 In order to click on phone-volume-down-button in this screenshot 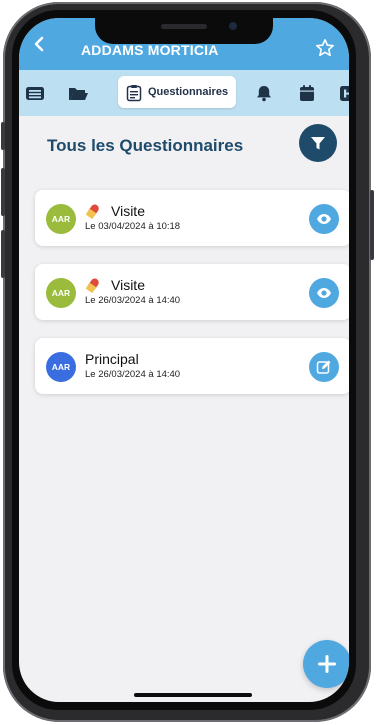, I will do `click(3, 254)`.